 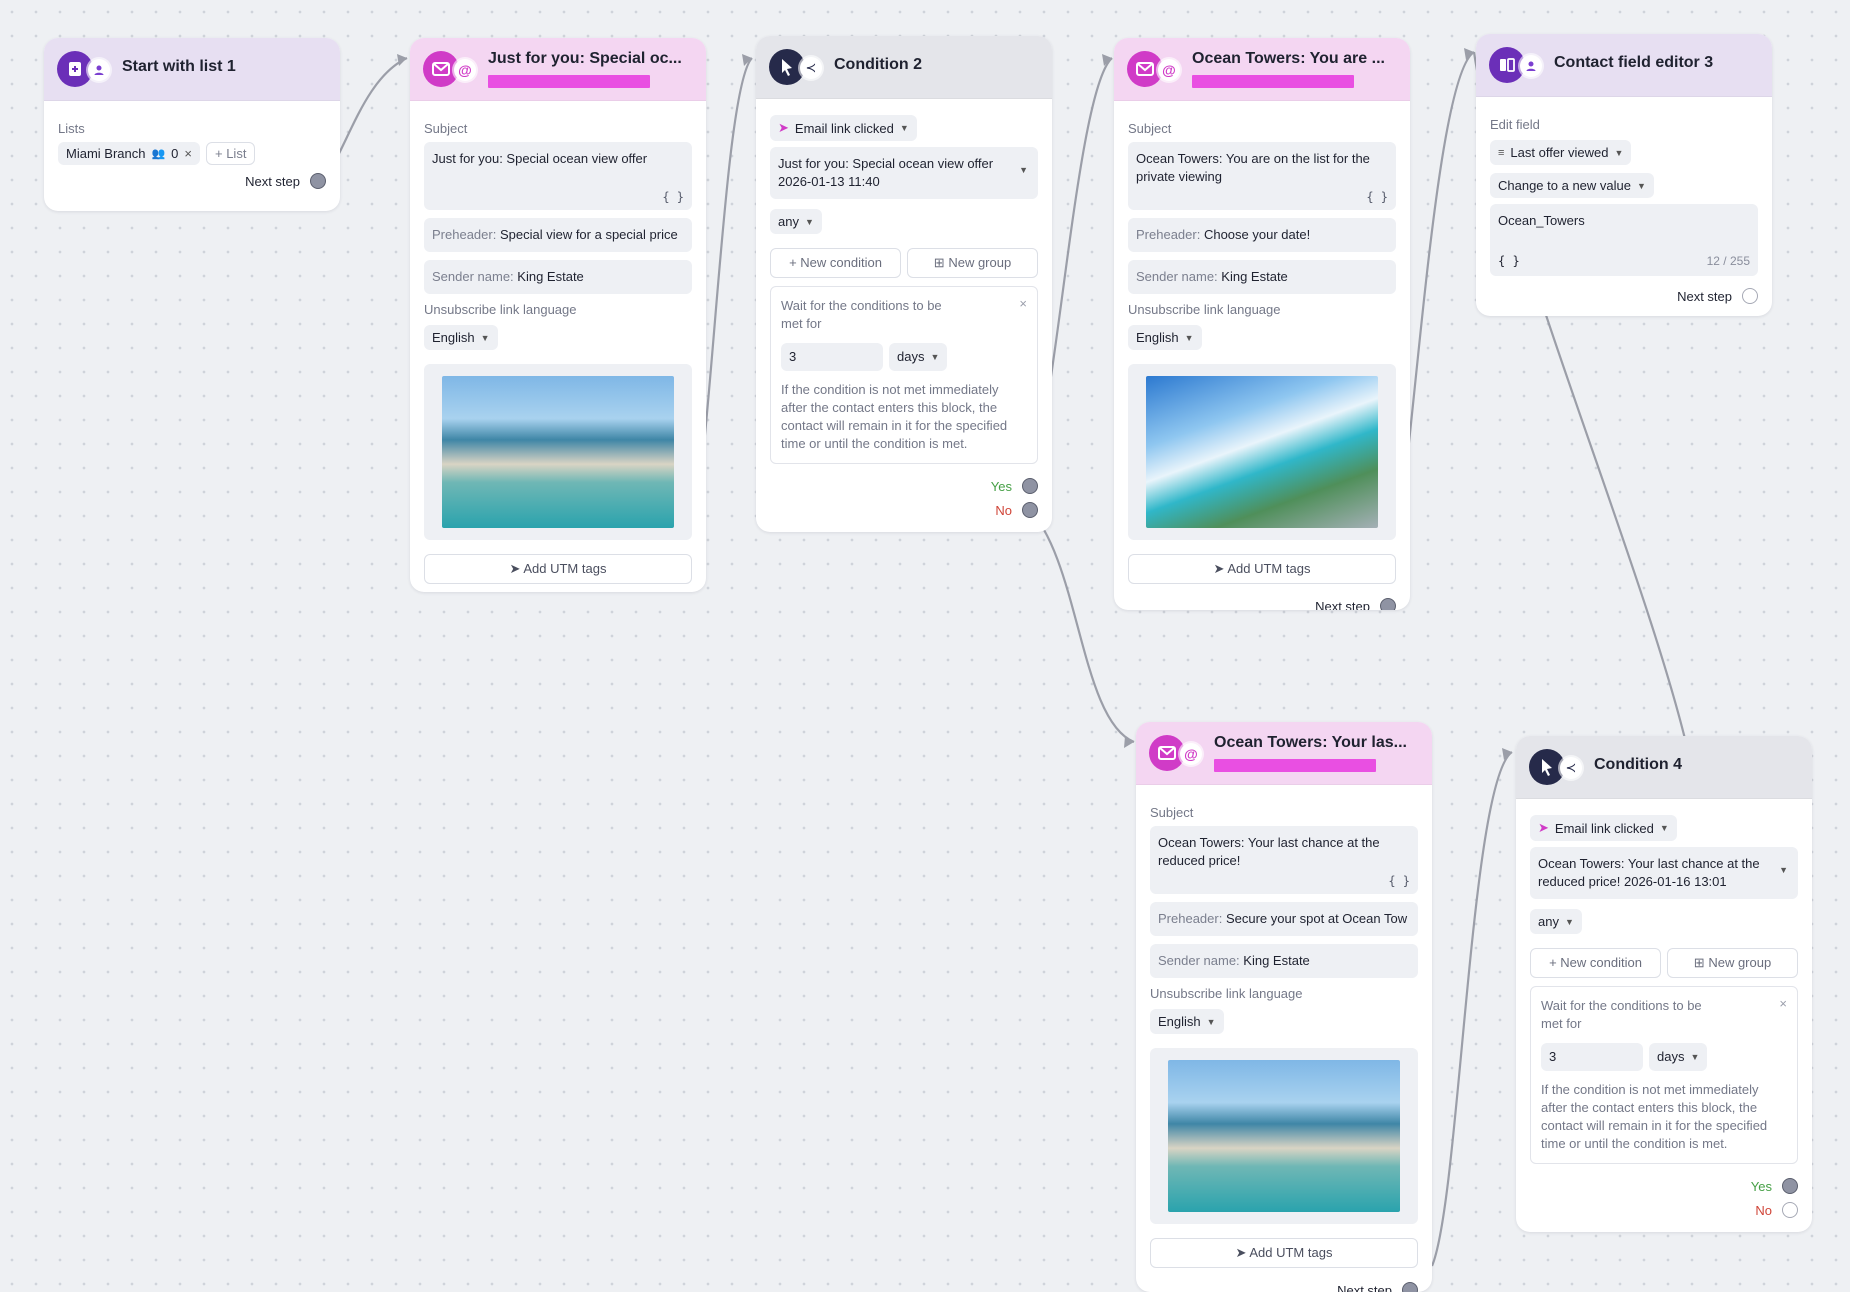 I want to click on user-icon, so click(x=99, y=70).